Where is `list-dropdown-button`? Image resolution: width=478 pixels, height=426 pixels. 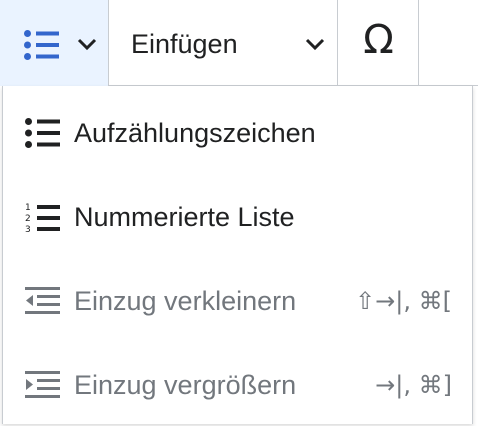 list-dropdown-button is located at coordinates (54, 43).